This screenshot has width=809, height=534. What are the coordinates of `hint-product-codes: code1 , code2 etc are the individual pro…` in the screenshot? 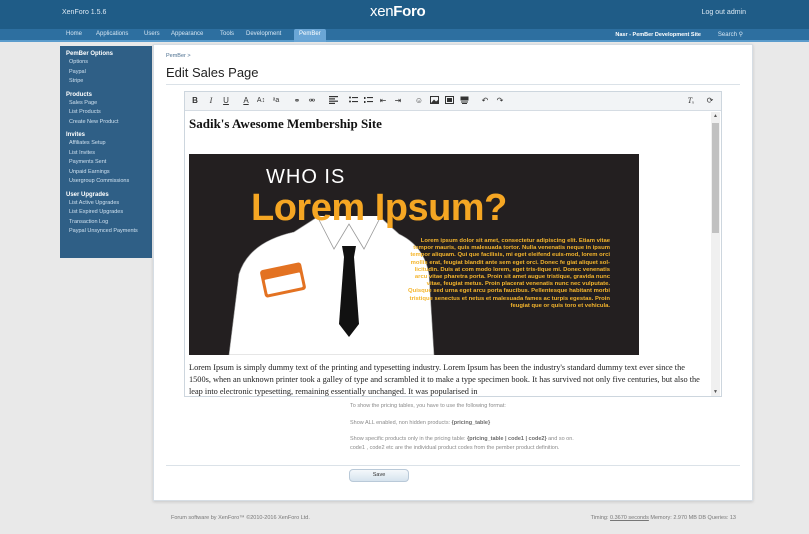 It's located at (455, 448).